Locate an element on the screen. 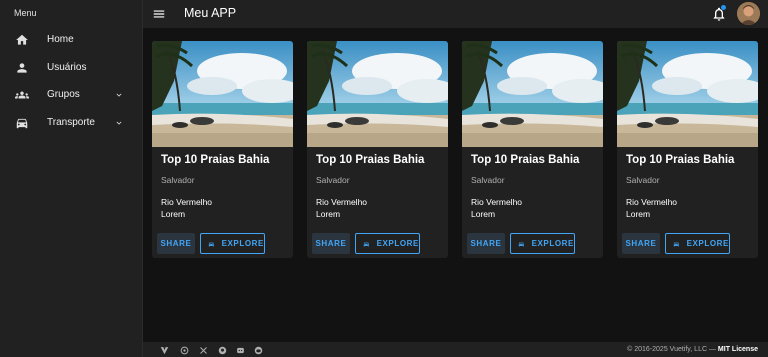  avatar-image is located at coordinates (748, 13).